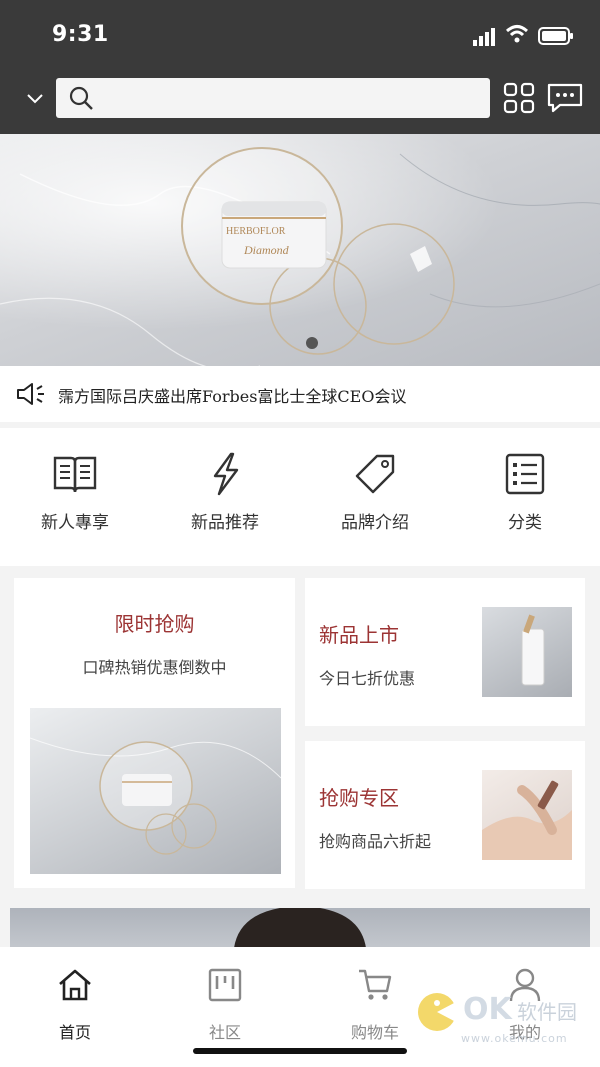  Describe the element at coordinates (527, 815) in the screenshot. I see `rush-buy-thumbnail` at that location.